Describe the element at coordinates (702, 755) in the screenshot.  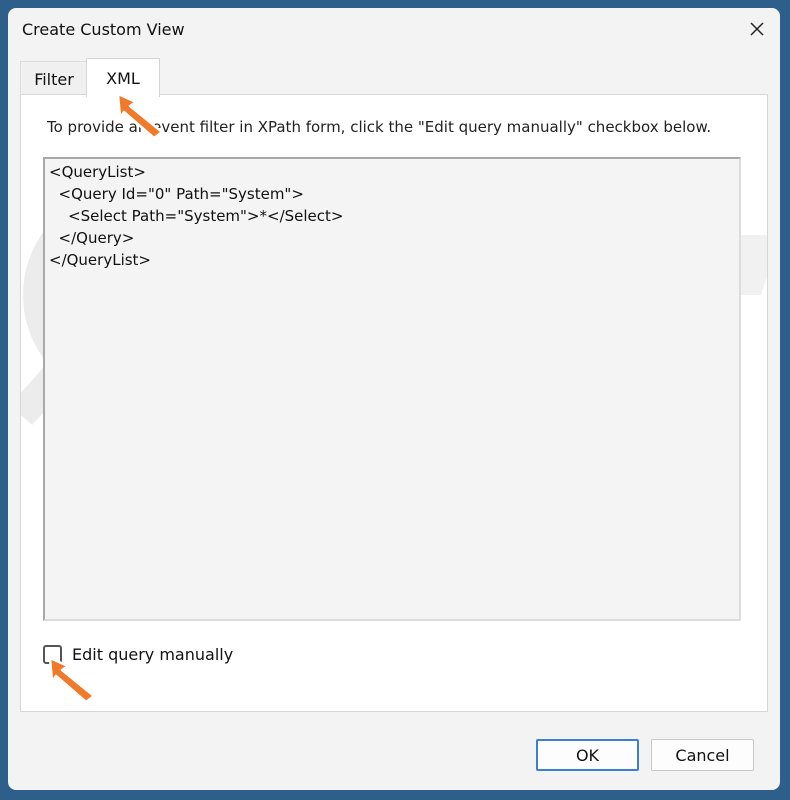
I see `cancel-button: Cancel` at that location.